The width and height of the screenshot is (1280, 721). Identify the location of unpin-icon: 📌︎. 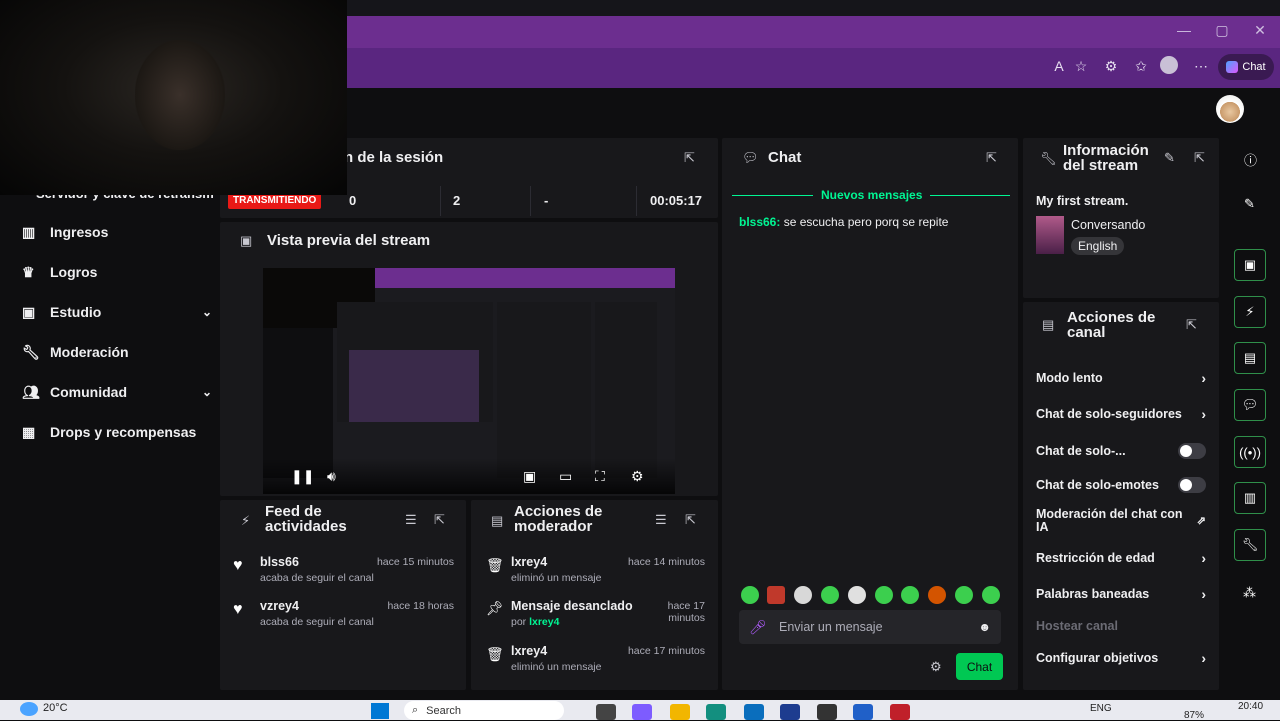
(495, 608).